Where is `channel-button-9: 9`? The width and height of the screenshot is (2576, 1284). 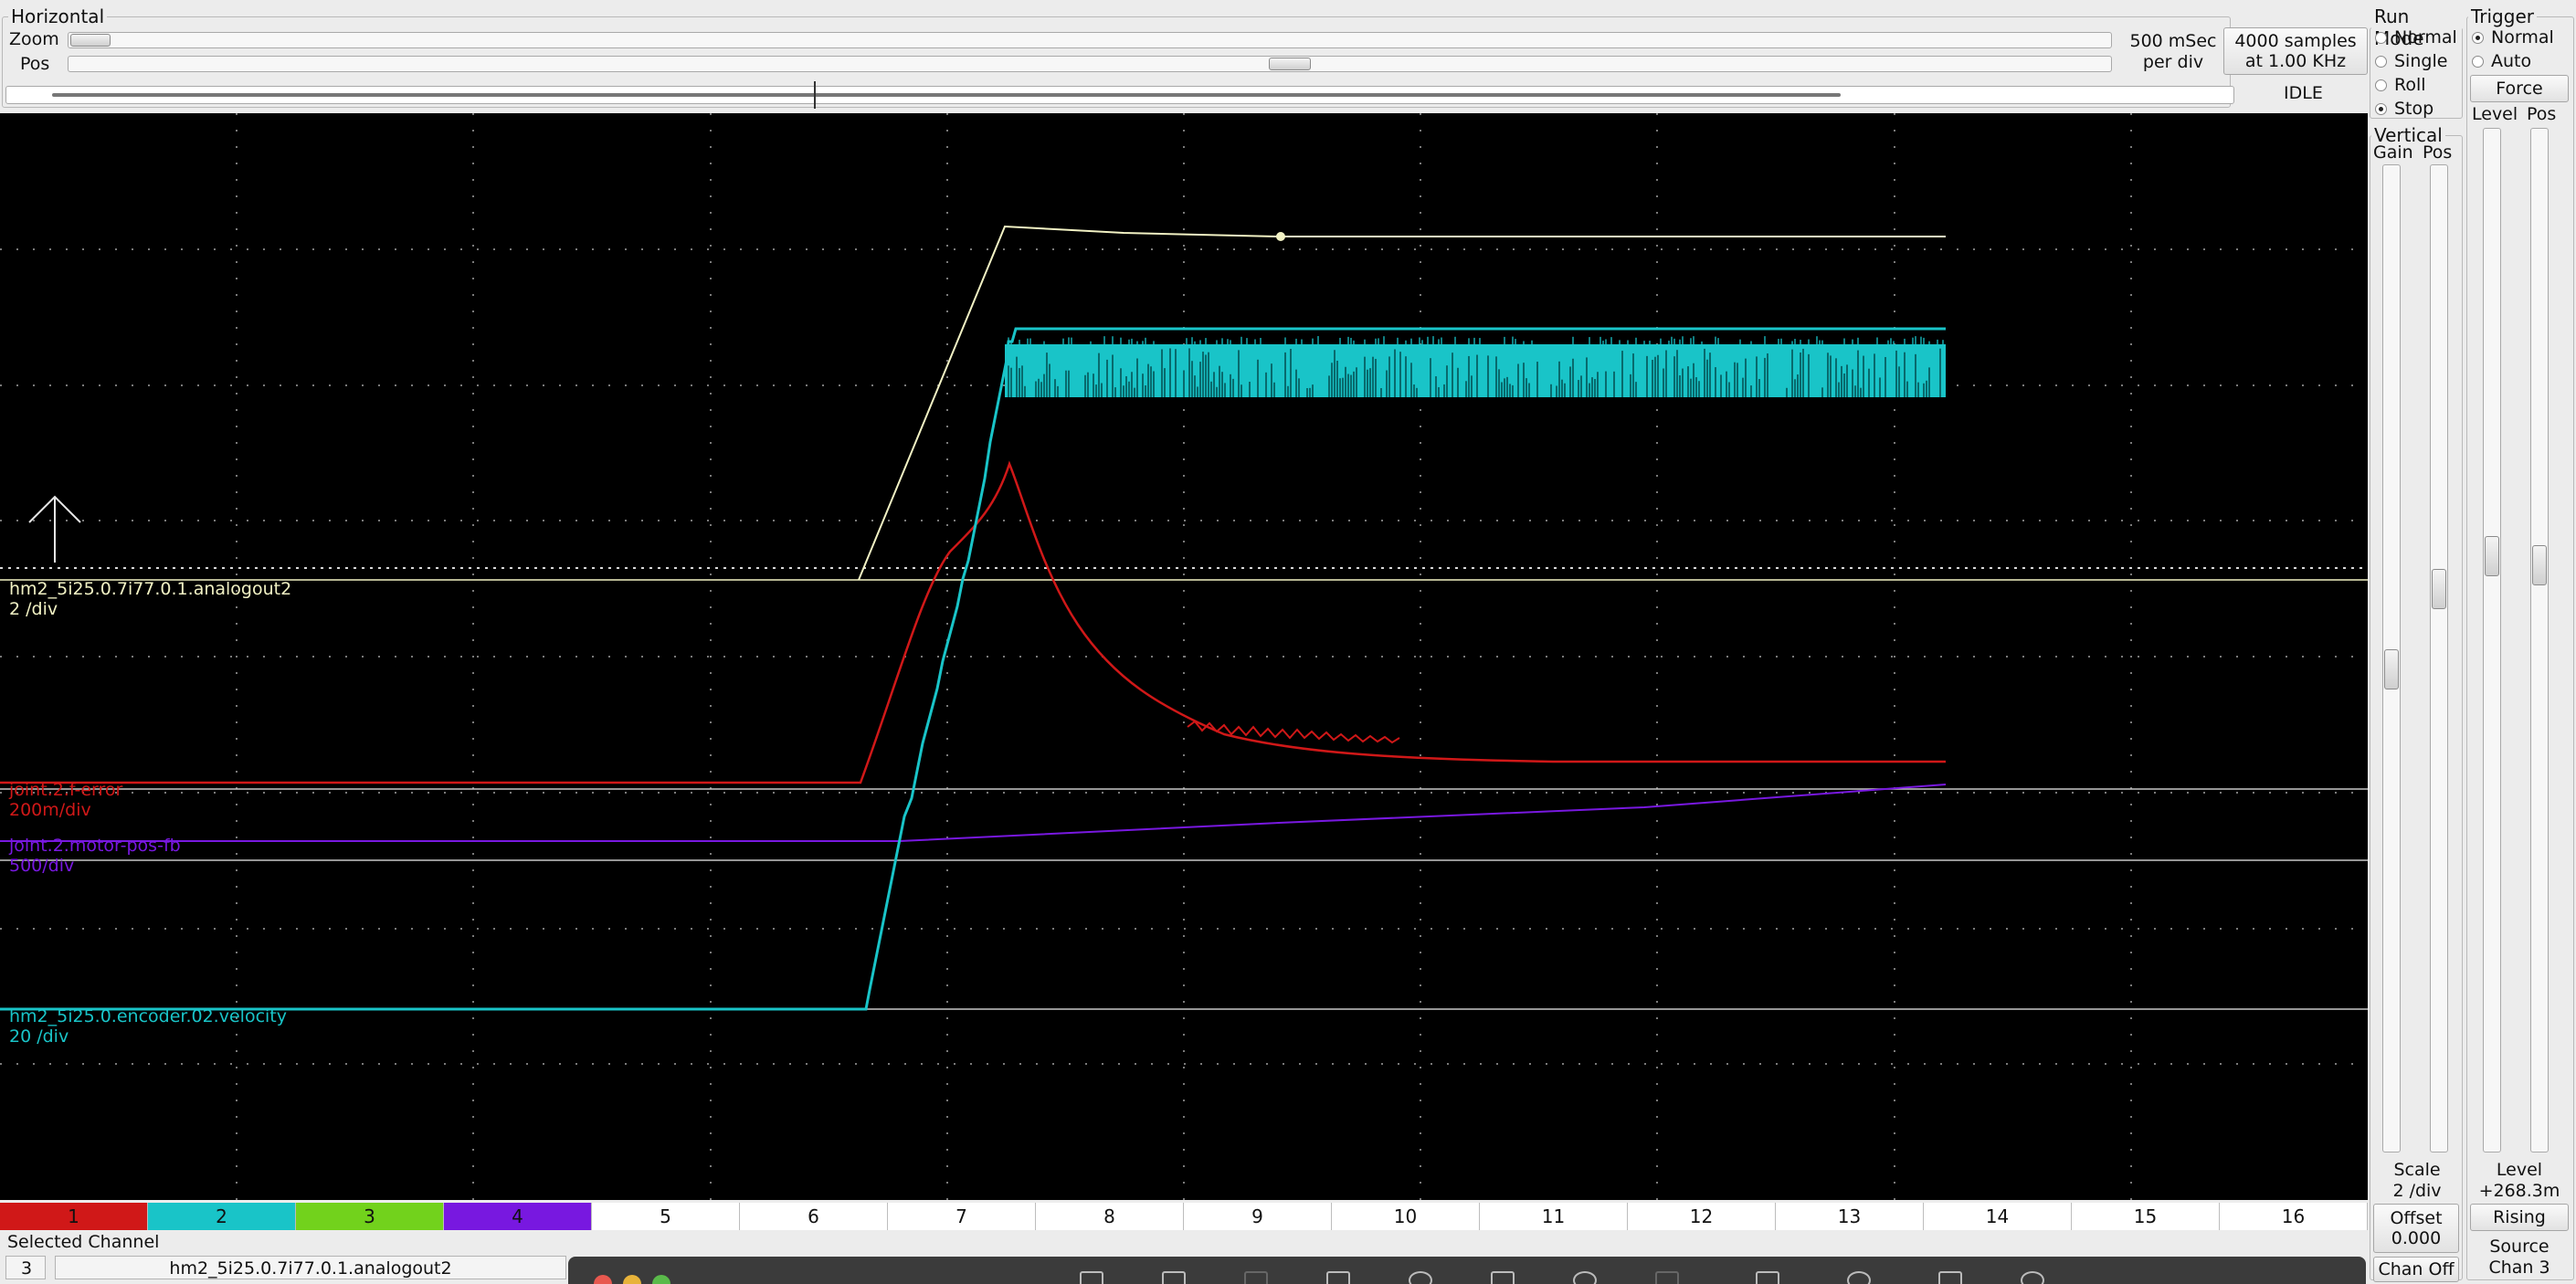
channel-button-9: 9 is located at coordinates (1258, 1216).